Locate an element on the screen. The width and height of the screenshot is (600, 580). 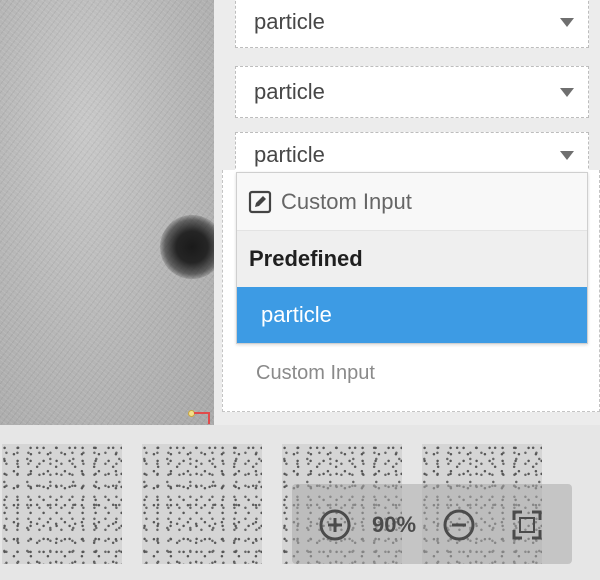
annotation-box-edge is located at coordinates (209, 418).